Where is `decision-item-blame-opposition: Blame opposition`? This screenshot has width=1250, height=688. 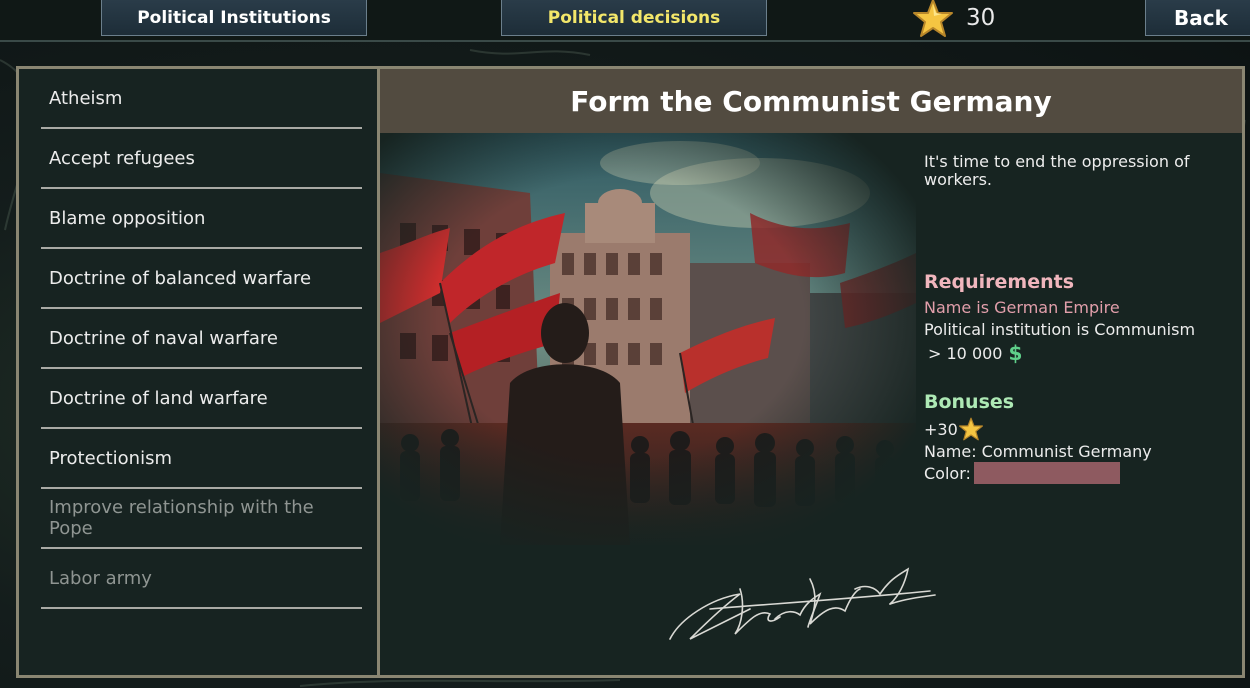
decision-item-blame-opposition: Blame opposition is located at coordinates (201, 219).